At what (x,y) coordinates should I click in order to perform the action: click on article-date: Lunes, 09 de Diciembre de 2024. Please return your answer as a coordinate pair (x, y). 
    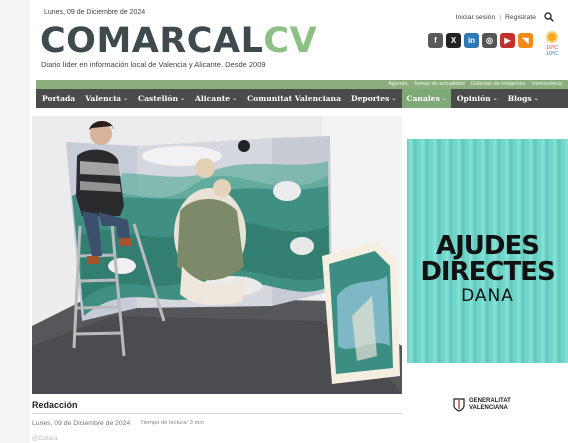
    Looking at the image, I should click on (81, 423).